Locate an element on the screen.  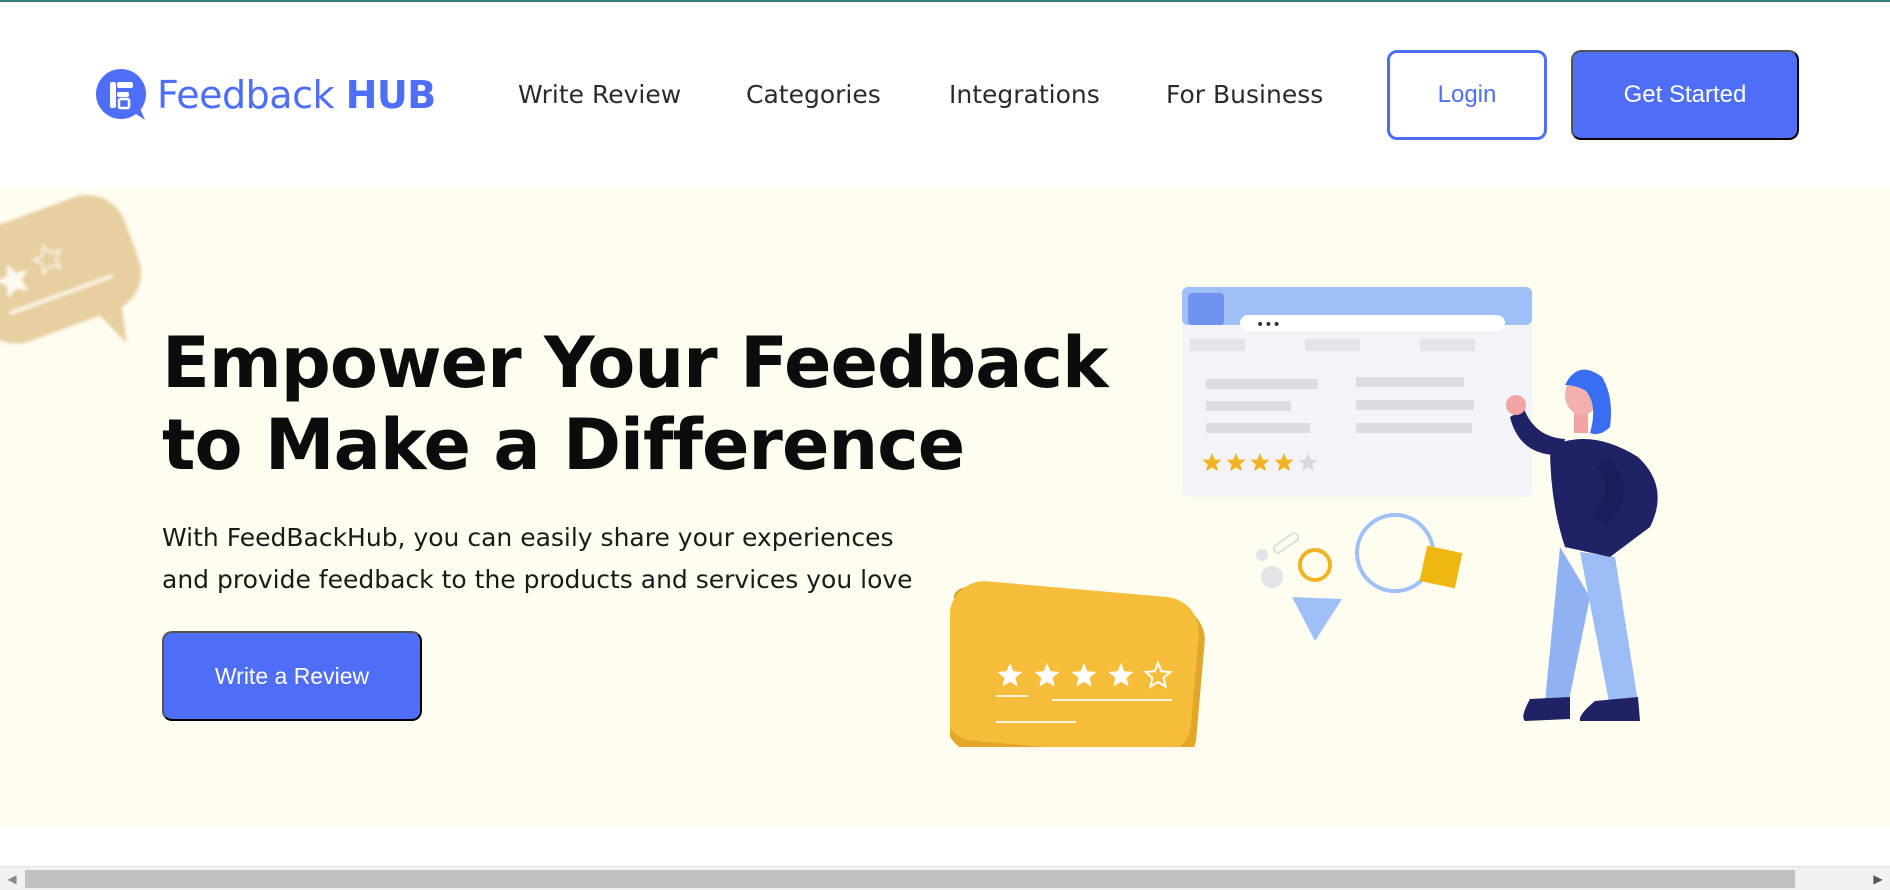
login-button: Login is located at coordinates (1467, 95).